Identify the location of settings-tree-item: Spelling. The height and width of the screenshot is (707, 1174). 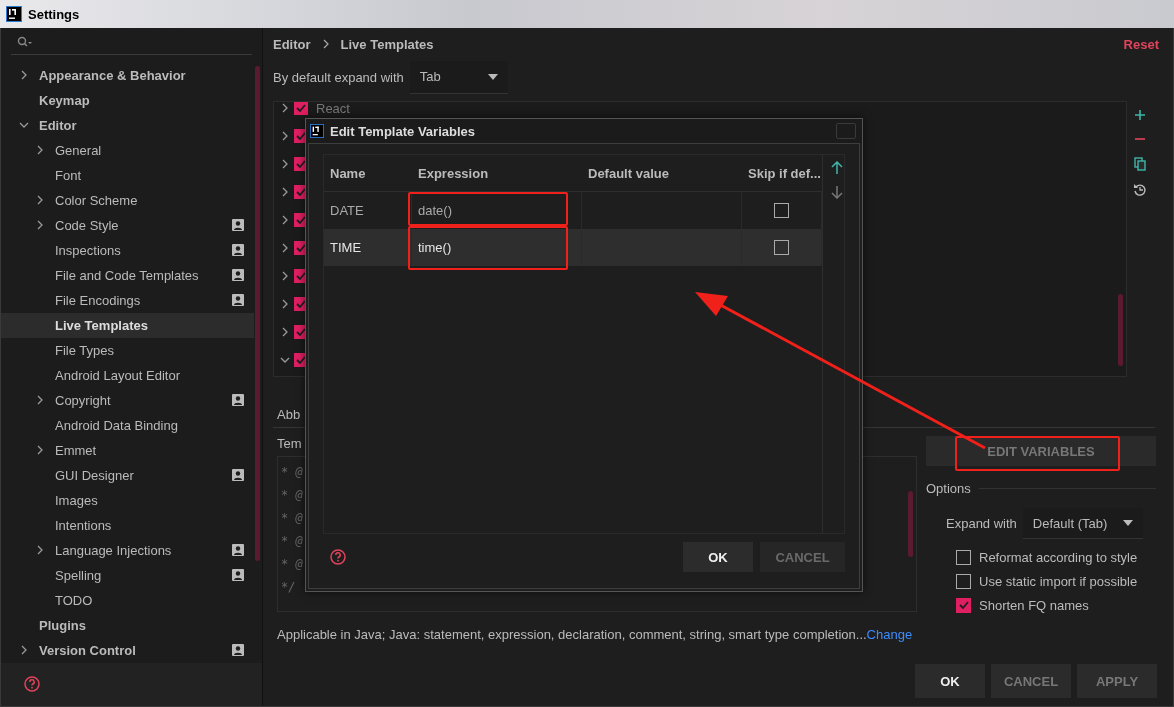
(127, 575).